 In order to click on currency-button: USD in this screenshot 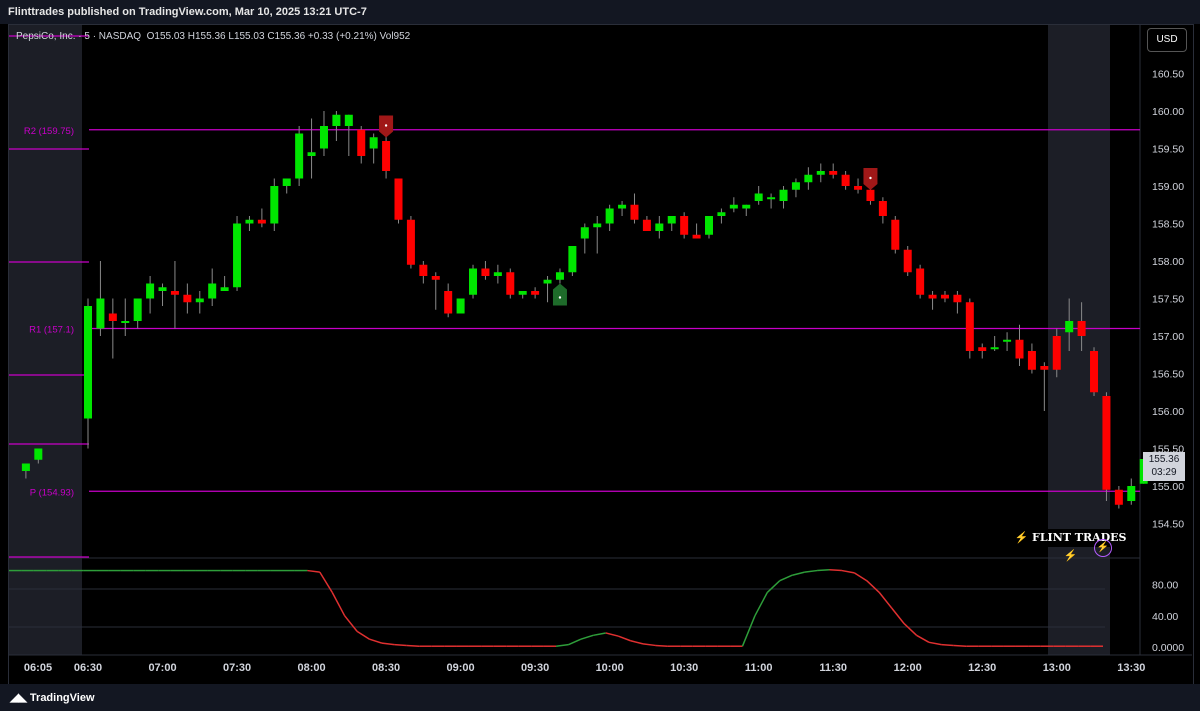, I will do `click(1167, 40)`.